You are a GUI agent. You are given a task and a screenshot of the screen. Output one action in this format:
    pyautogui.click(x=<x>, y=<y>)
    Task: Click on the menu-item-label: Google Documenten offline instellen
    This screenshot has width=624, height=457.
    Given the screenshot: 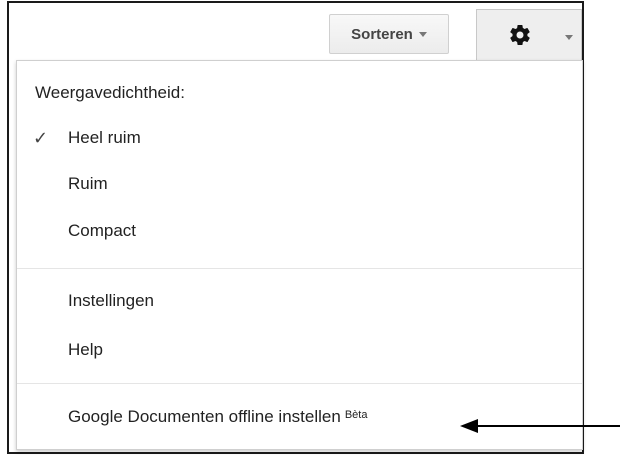 What is the action you would take?
    pyautogui.click(x=204, y=416)
    